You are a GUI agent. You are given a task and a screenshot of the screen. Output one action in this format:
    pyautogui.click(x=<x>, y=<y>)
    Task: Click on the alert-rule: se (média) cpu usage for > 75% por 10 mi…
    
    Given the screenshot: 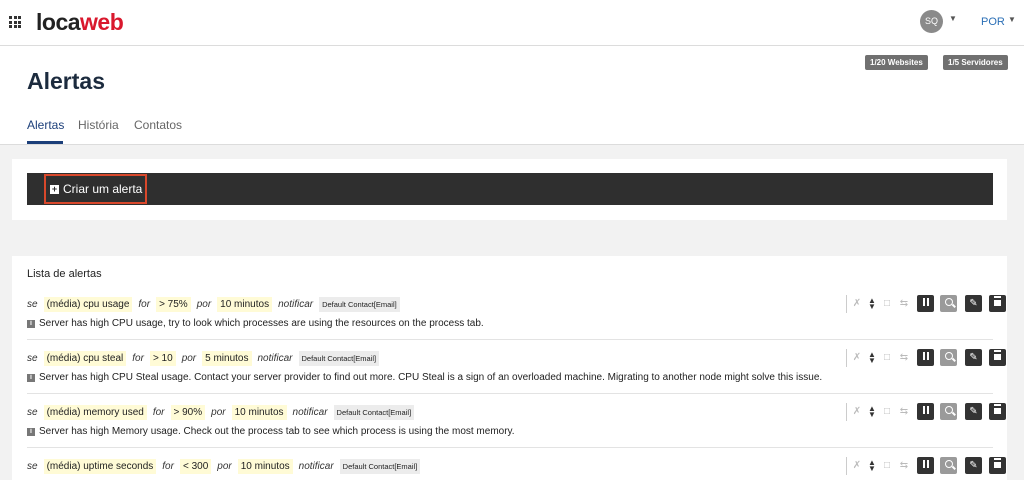 What is the action you would take?
    pyautogui.click(x=213, y=304)
    